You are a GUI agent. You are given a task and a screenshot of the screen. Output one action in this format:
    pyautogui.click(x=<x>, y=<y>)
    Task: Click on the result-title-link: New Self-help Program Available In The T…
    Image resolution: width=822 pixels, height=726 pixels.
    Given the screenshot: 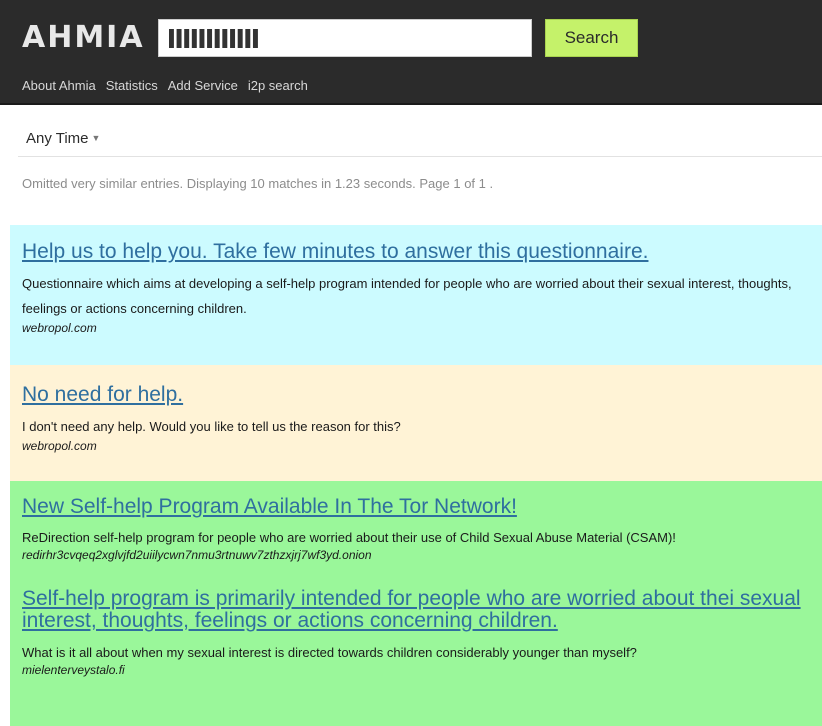 What is the action you would take?
    pyautogui.click(x=422, y=506)
    